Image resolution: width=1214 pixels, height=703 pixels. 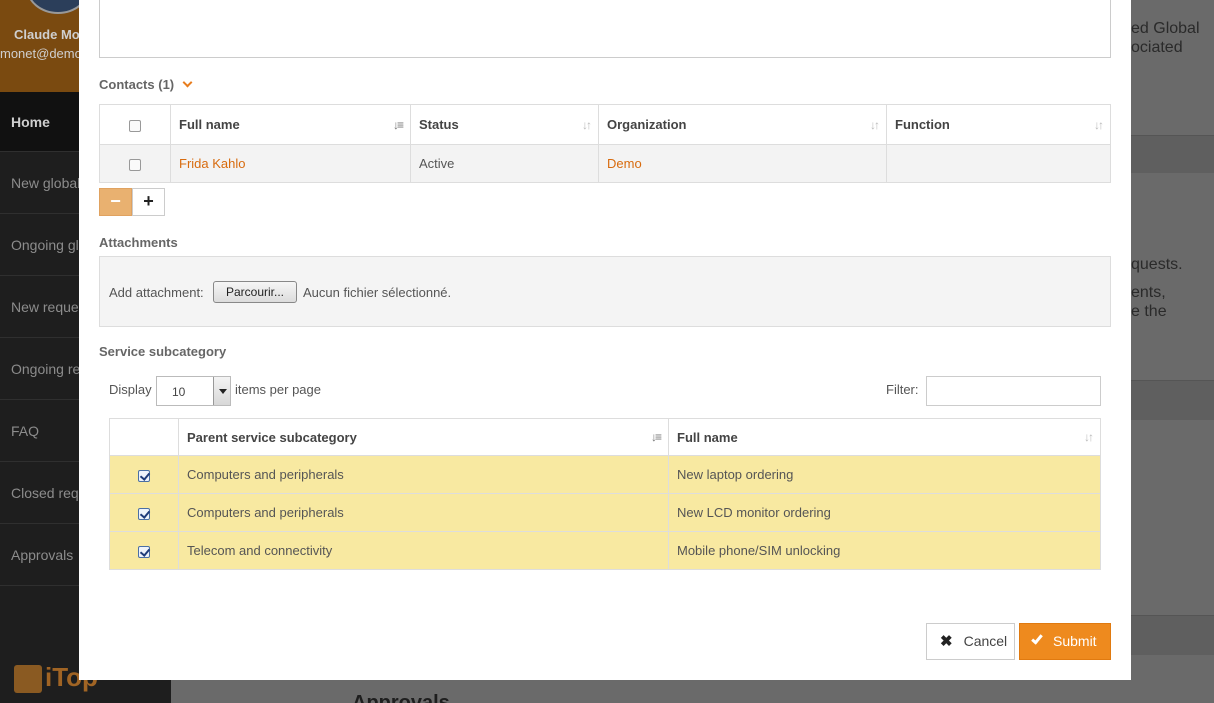 What do you see at coordinates (884, 474) in the screenshot?
I see `full-name-cell: New laptop ordering` at bounding box center [884, 474].